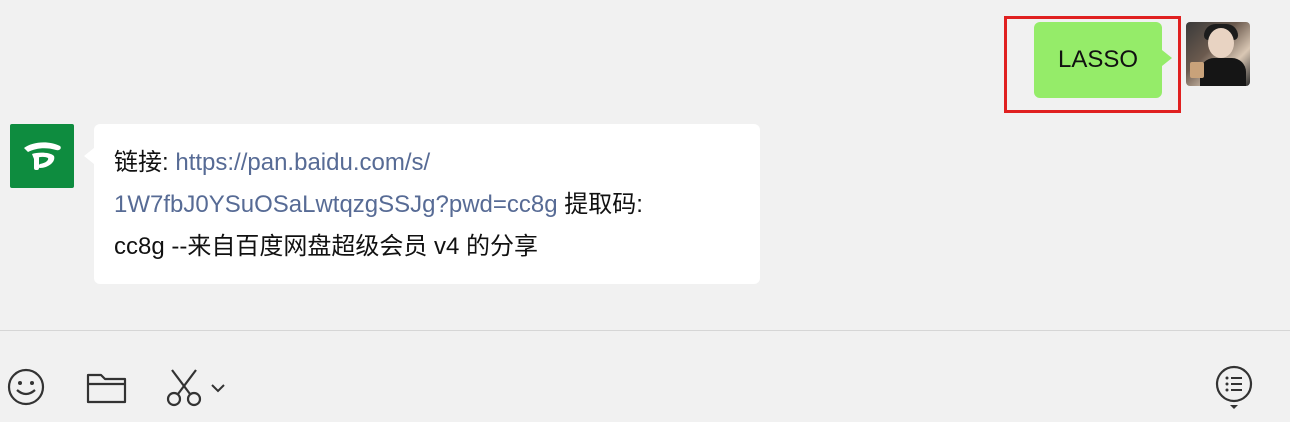  What do you see at coordinates (1098, 59) in the screenshot?
I see `outgoing-message-text: LASSO` at bounding box center [1098, 59].